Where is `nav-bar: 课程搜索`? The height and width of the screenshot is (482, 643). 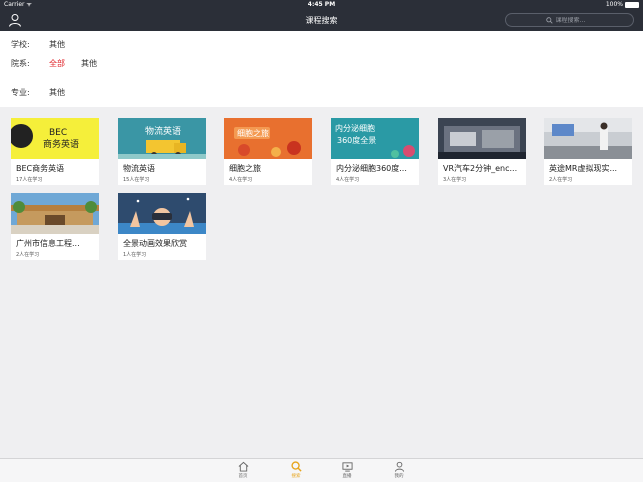
nav-bar: 课程搜索 is located at coordinates (321, 20).